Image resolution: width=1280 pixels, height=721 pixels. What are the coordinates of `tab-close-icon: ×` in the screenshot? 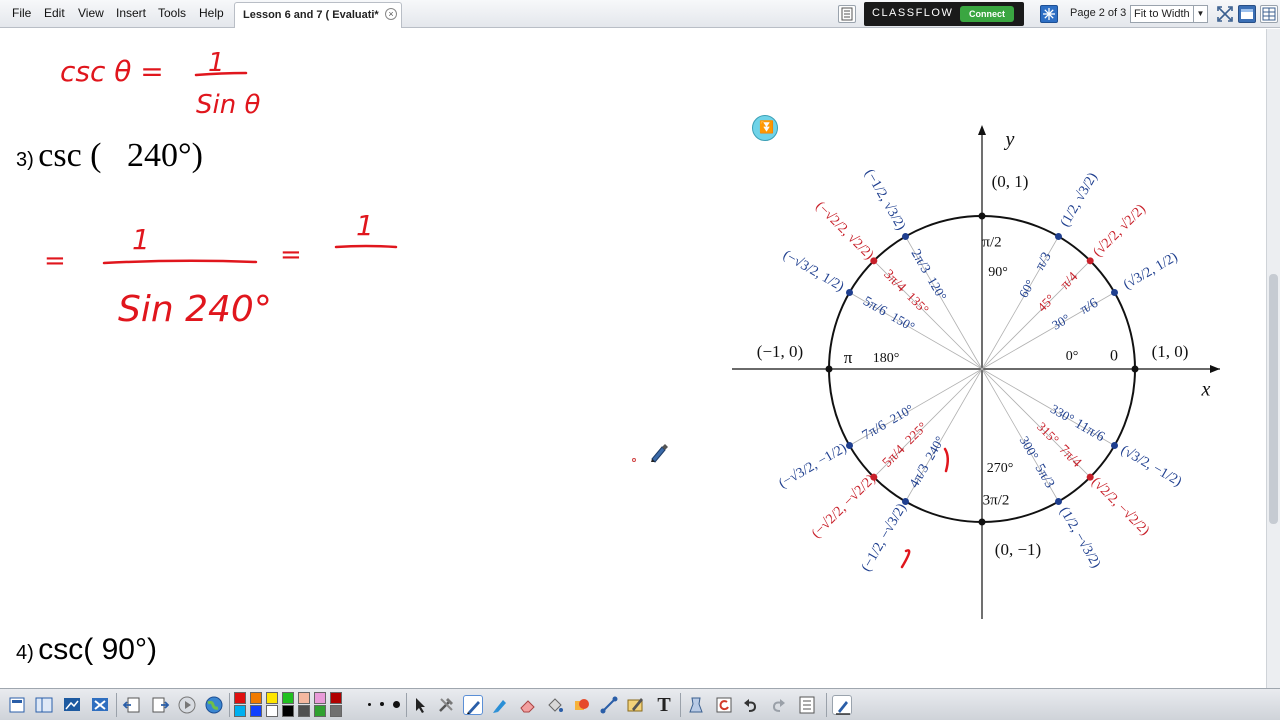 It's located at (391, 14).